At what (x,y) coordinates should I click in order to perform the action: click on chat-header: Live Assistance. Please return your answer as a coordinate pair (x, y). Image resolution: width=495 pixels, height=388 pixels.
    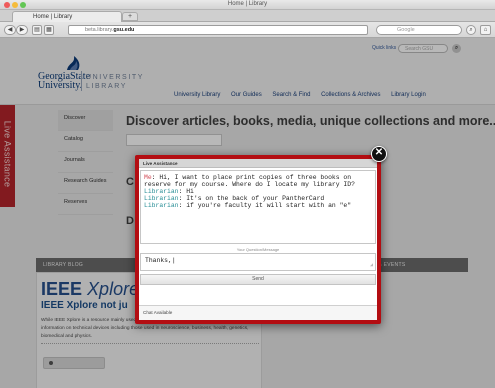
    Looking at the image, I should click on (258, 163).